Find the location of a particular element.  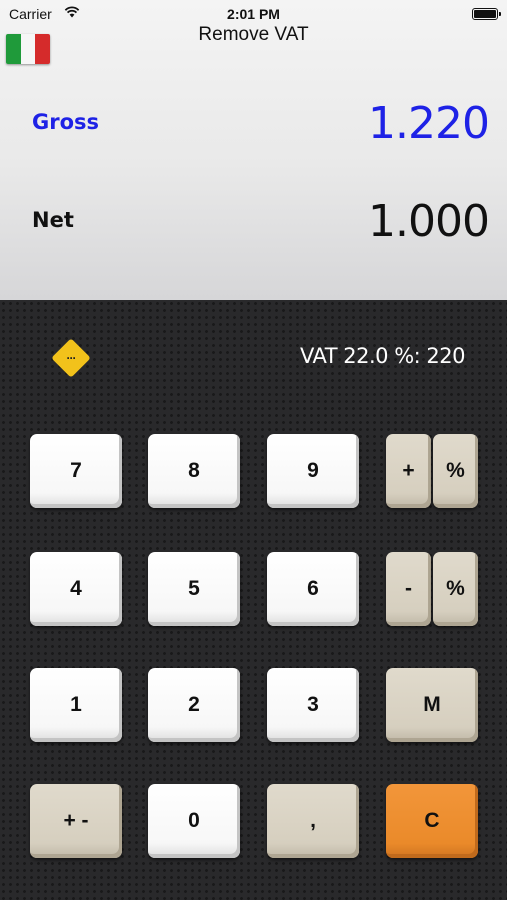

key-7: 7 is located at coordinates (76, 471).